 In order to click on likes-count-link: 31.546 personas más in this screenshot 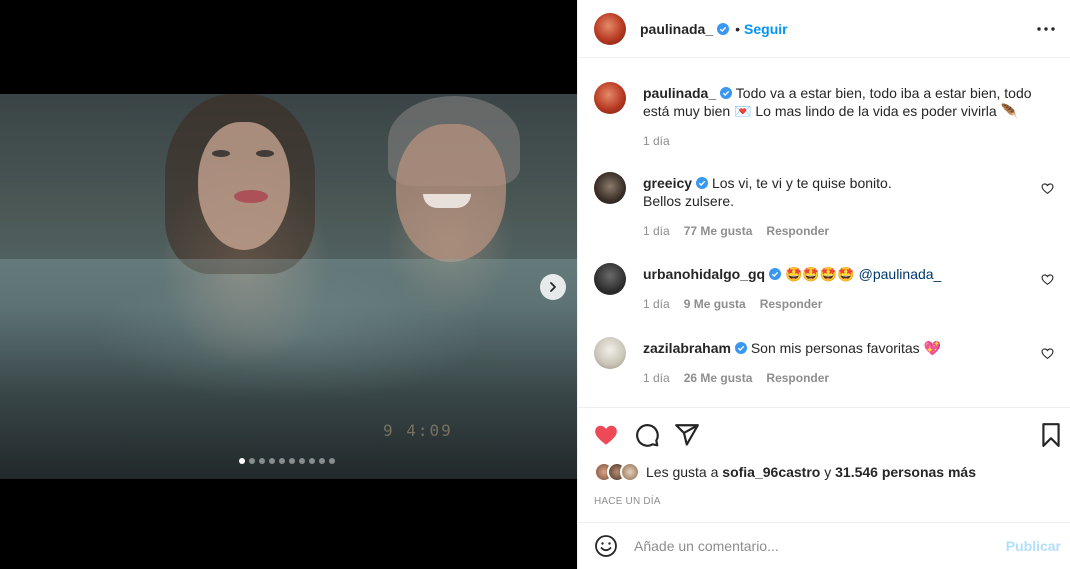, I will do `click(905, 472)`.